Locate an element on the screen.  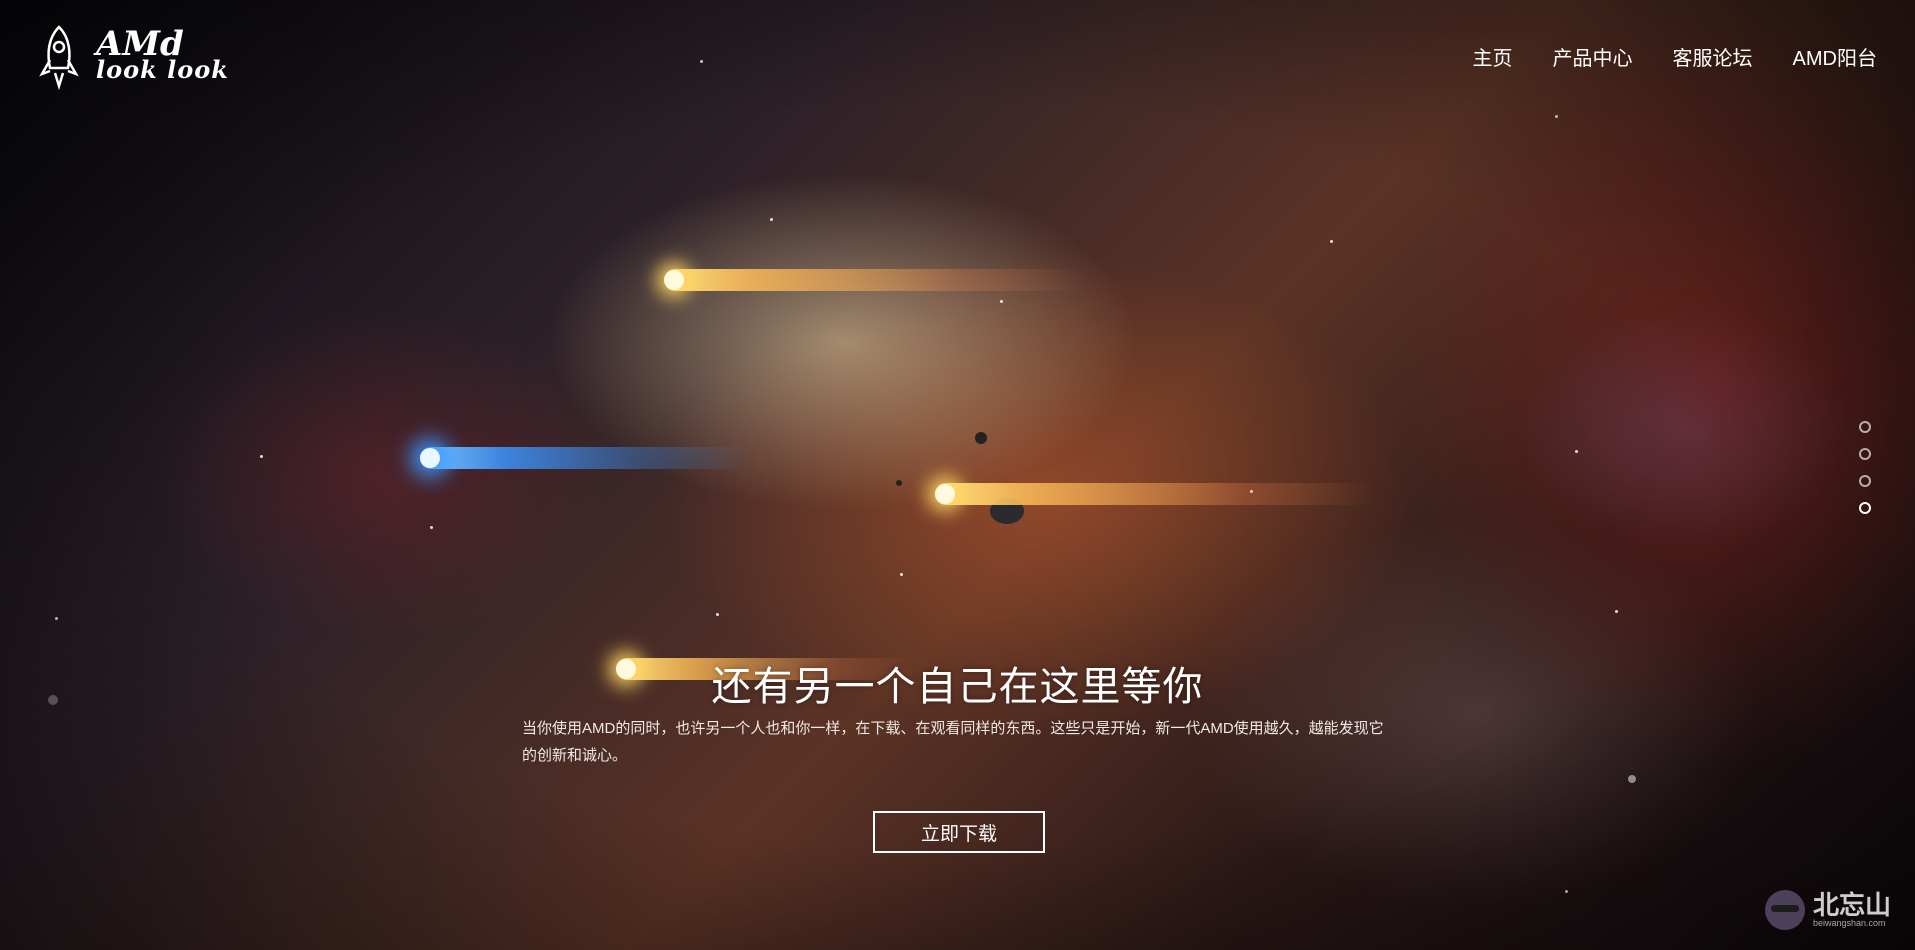
nav-forum: 客服论坛 is located at coordinates (1713, 56).